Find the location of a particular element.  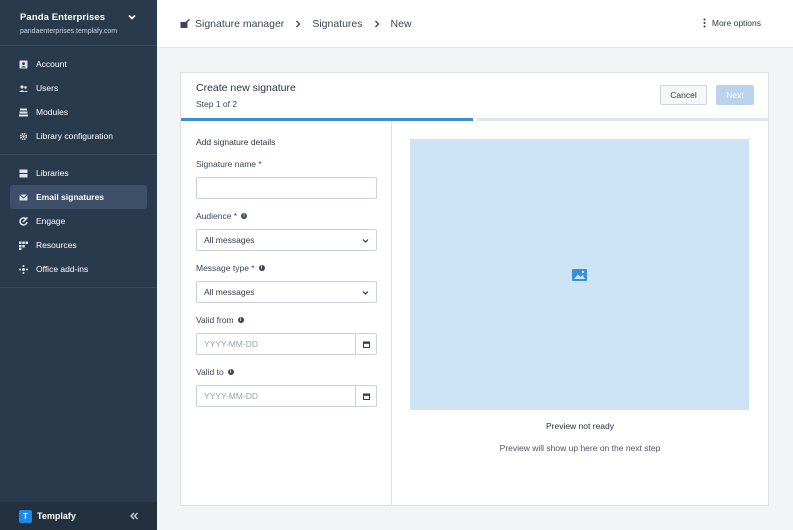

cancel-button: Cancel is located at coordinates (683, 95).